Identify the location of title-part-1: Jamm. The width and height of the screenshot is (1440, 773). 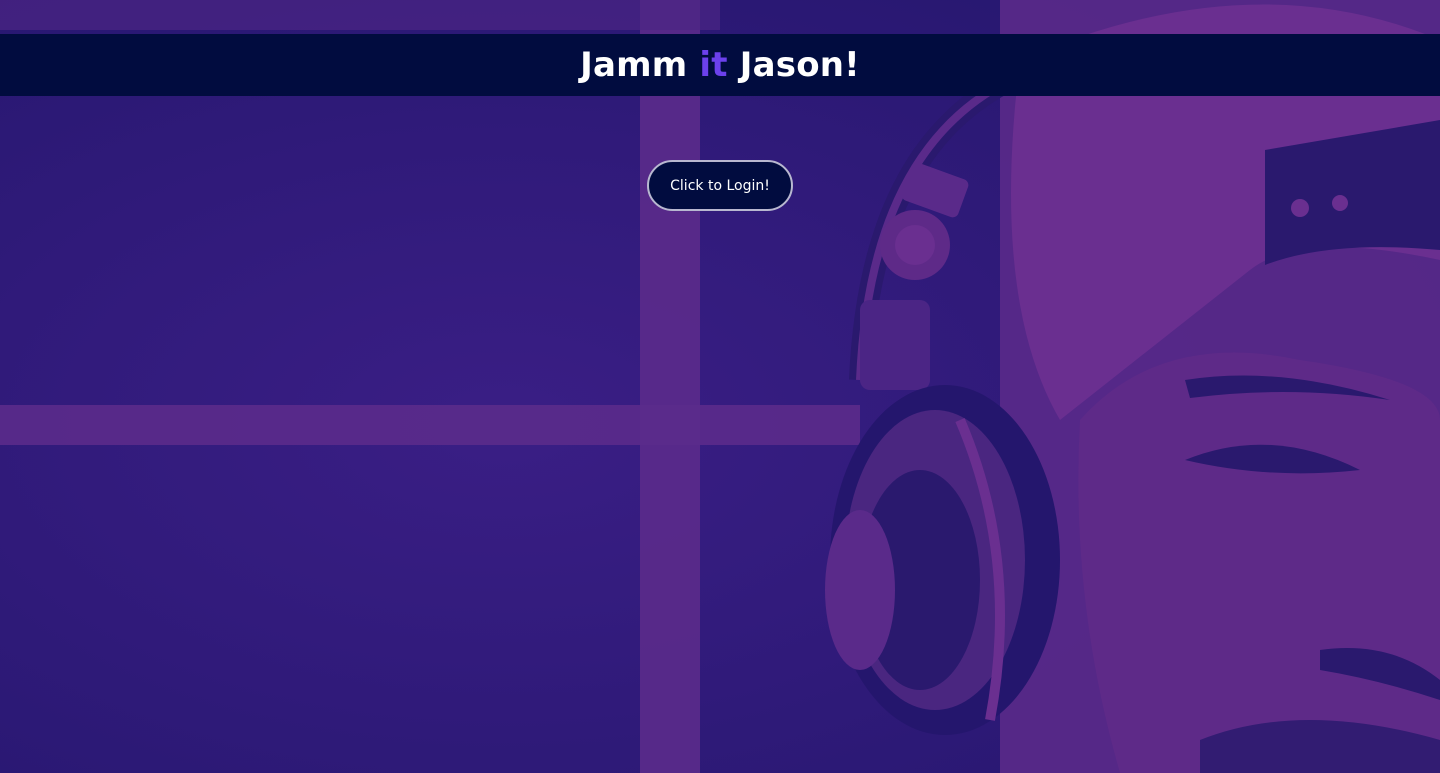
(640, 65).